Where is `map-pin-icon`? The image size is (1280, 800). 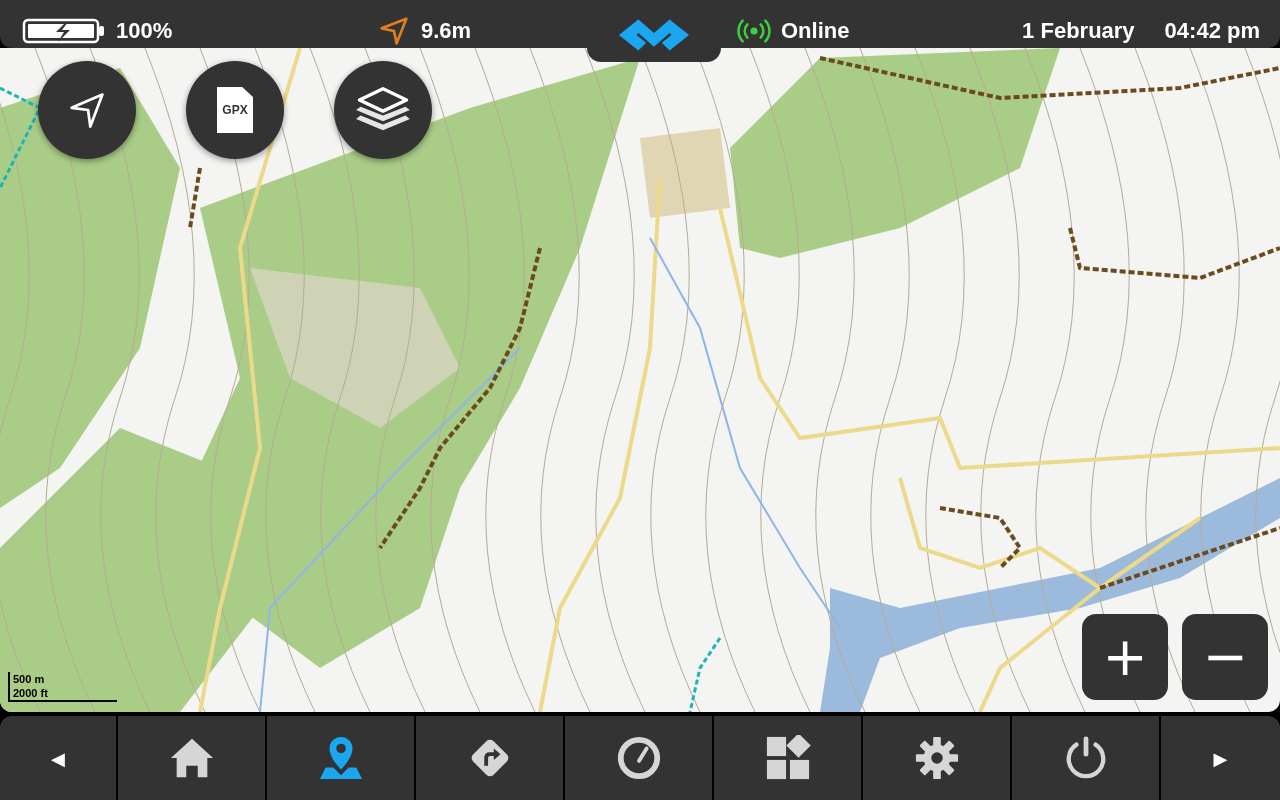
map-pin-icon is located at coordinates (340, 758).